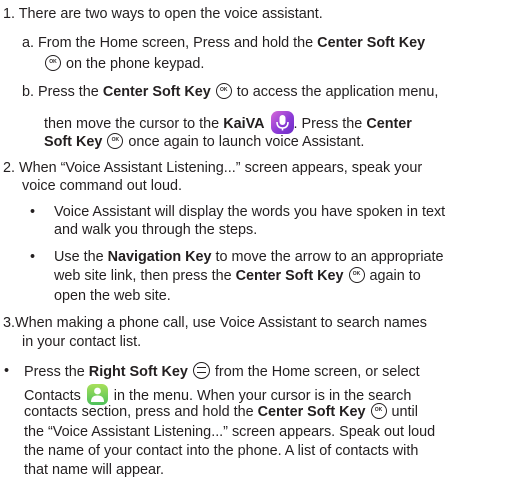  Describe the element at coordinates (82, 342) in the screenshot. I see `step-3-cont: in your contact list.` at that location.